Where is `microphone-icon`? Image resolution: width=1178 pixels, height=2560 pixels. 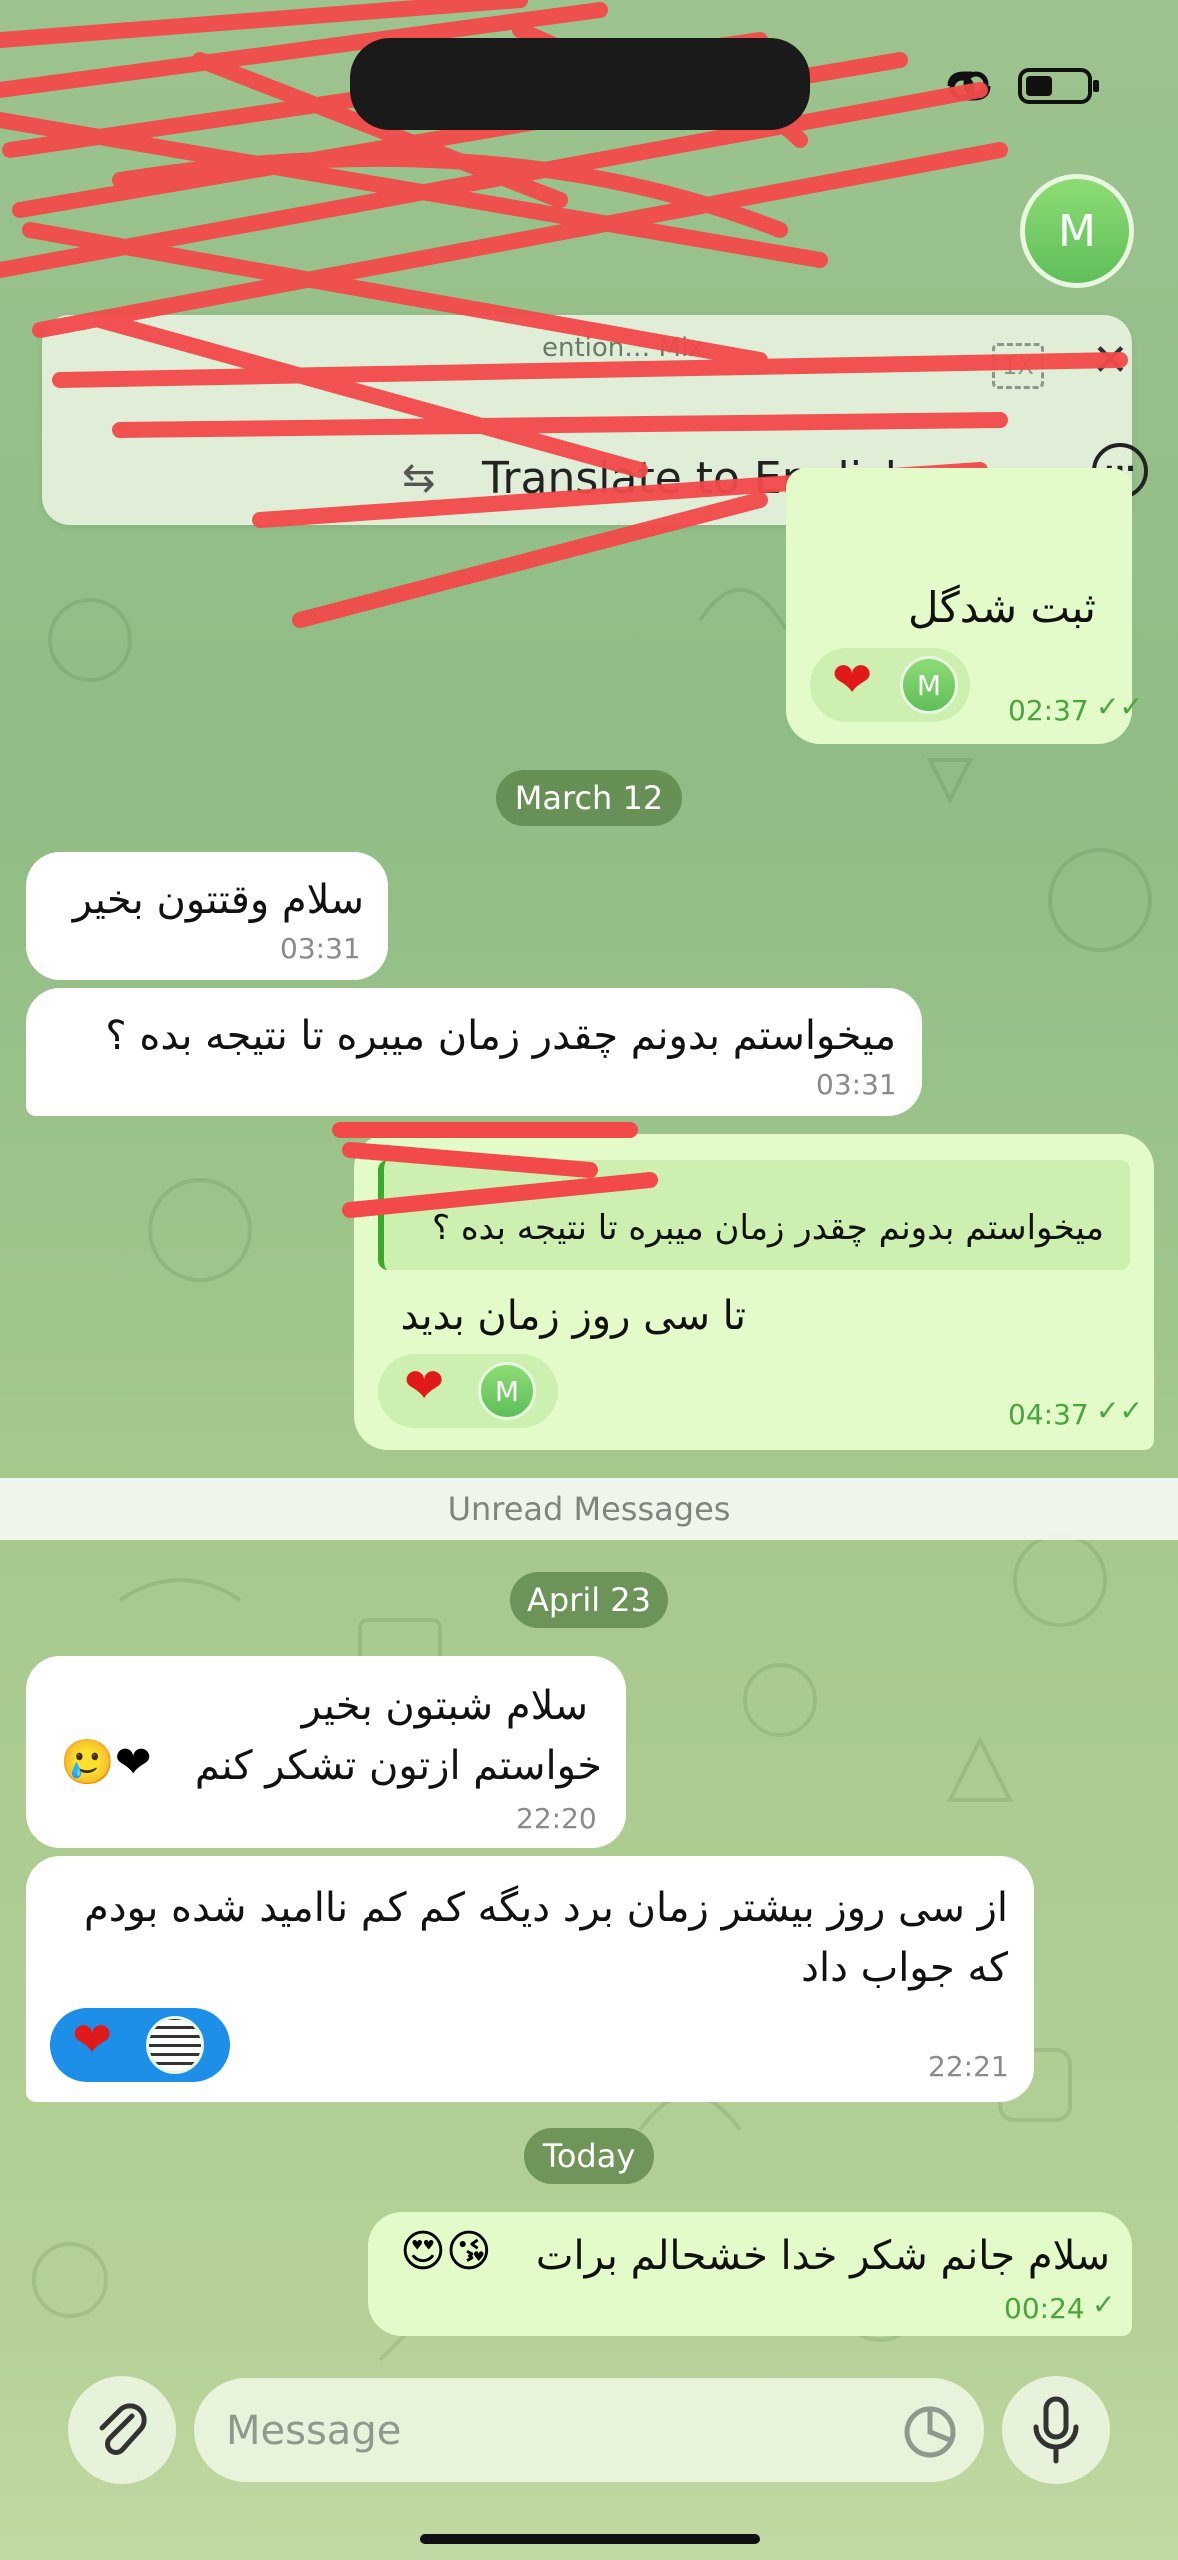 microphone-icon is located at coordinates (1056, 2430).